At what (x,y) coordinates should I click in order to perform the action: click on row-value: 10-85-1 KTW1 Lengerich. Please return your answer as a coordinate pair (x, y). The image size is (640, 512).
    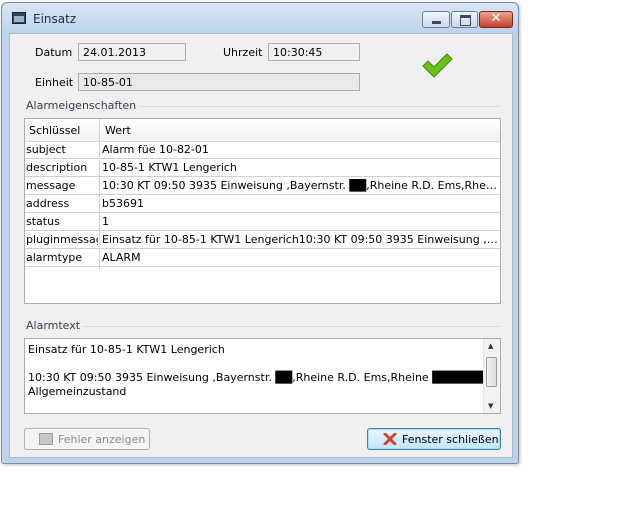
    Looking at the image, I should click on (169, 167).